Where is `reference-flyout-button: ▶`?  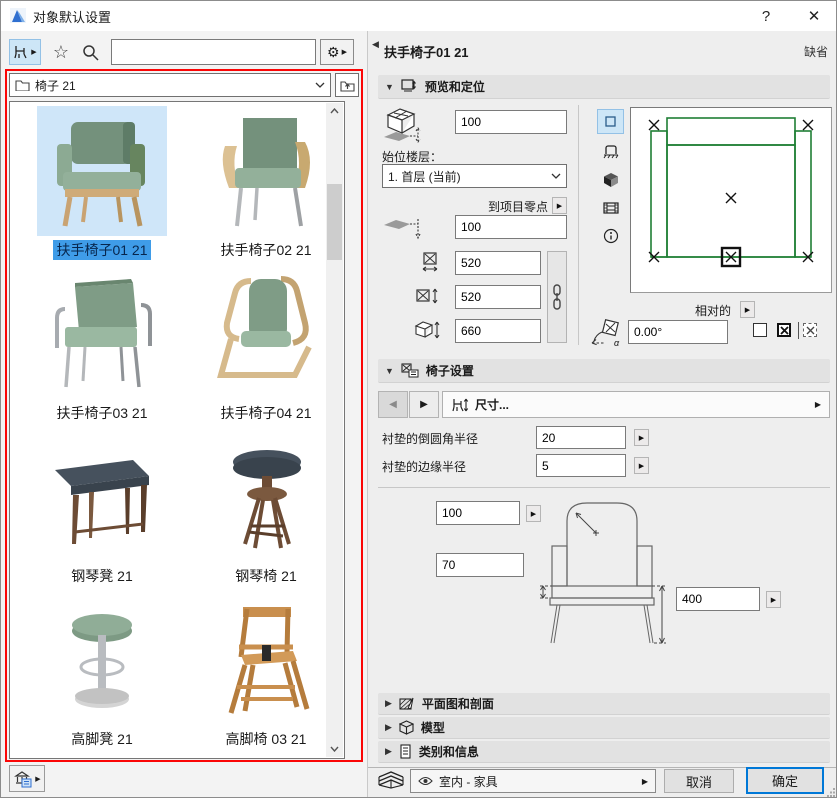
reference-flyout-button: ▶ is located at coordinates (559, 205).